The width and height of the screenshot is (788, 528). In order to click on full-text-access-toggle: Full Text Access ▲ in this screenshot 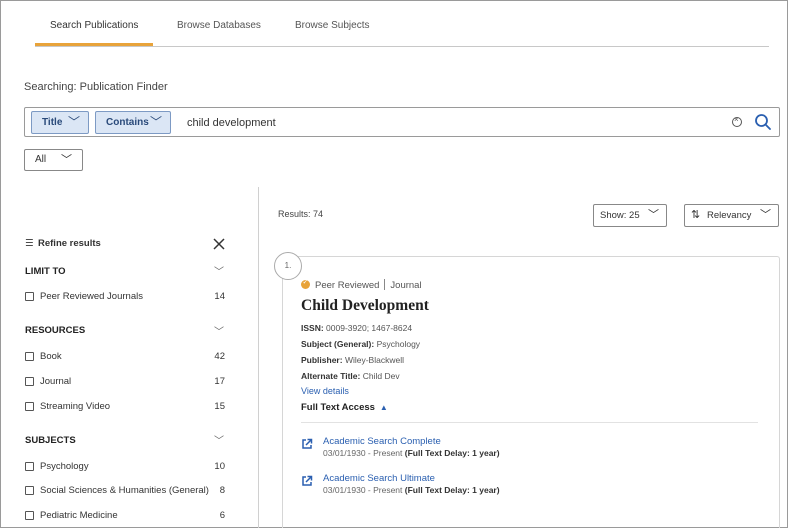, I will do `click(344, 407)`.